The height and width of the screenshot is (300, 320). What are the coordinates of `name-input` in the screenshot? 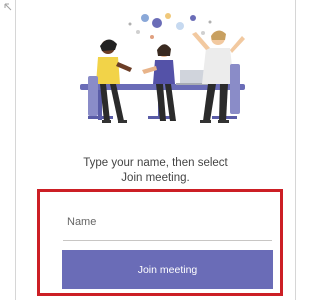 It's located at (167, 222).